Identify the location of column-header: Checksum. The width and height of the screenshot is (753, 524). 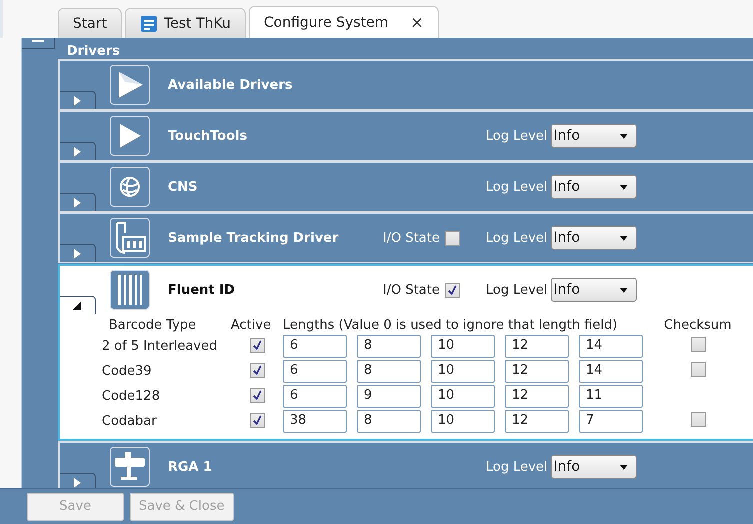
(698, 325).